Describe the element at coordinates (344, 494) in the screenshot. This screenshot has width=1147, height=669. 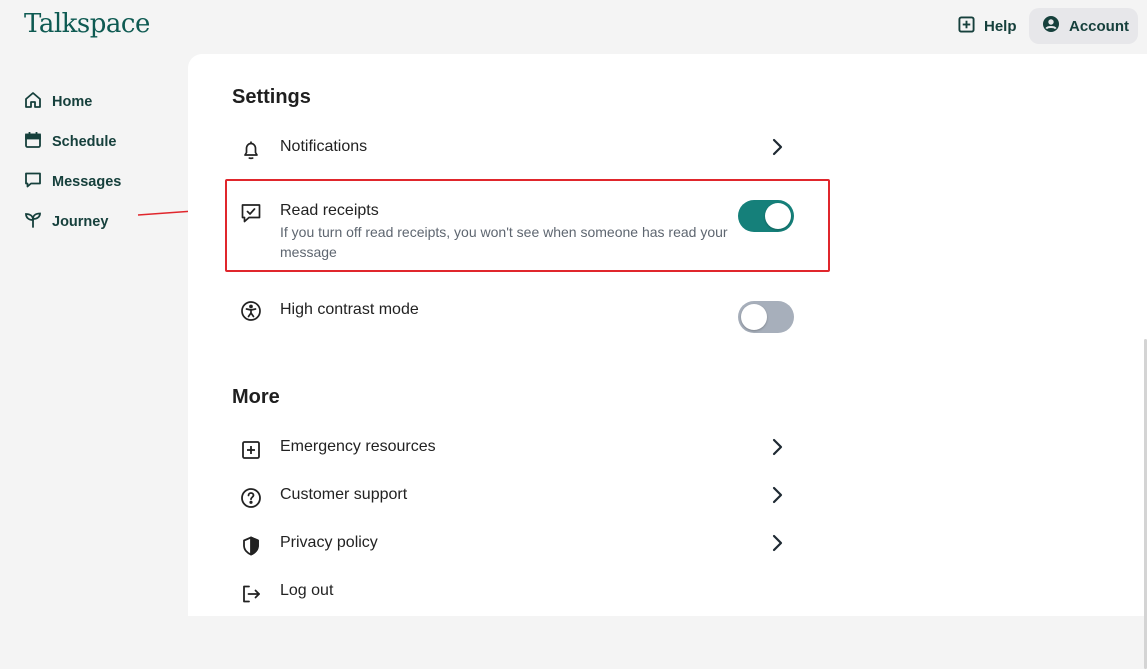
I see `customer-support-label: Customer support` at that location.